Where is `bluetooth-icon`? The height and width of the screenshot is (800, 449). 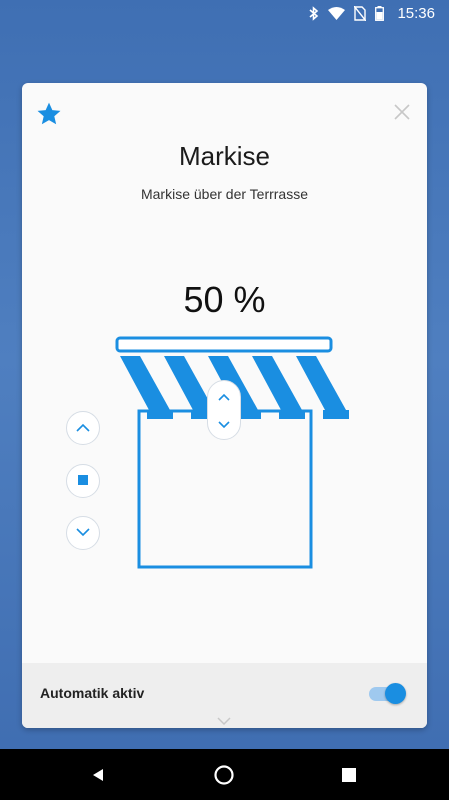 bluetooth-icon is located at coordinates (314, 13).